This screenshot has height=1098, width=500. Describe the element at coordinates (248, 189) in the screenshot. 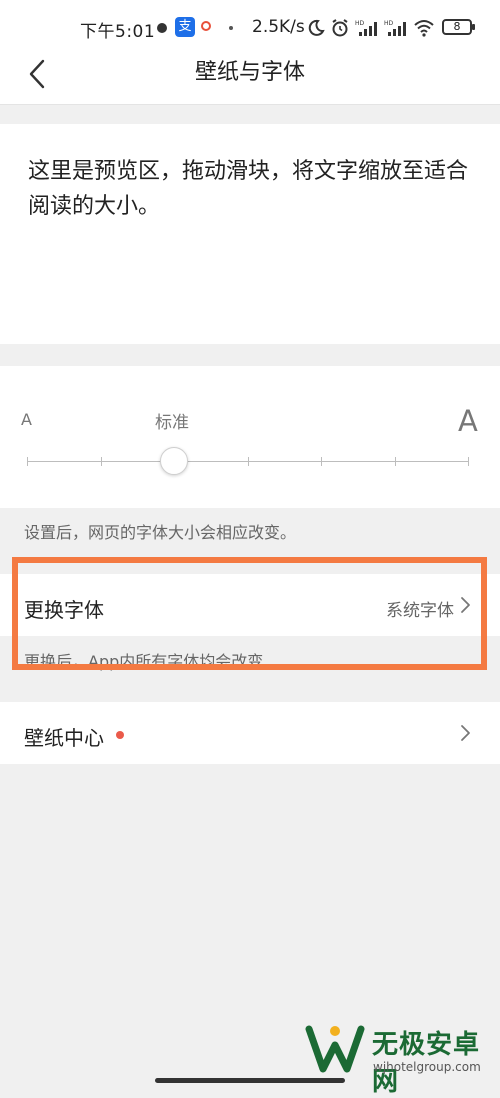

I see `preview-text: 这里是预览区，拖动滑块，将文字缩放至适合阅读的大小。` at that location.